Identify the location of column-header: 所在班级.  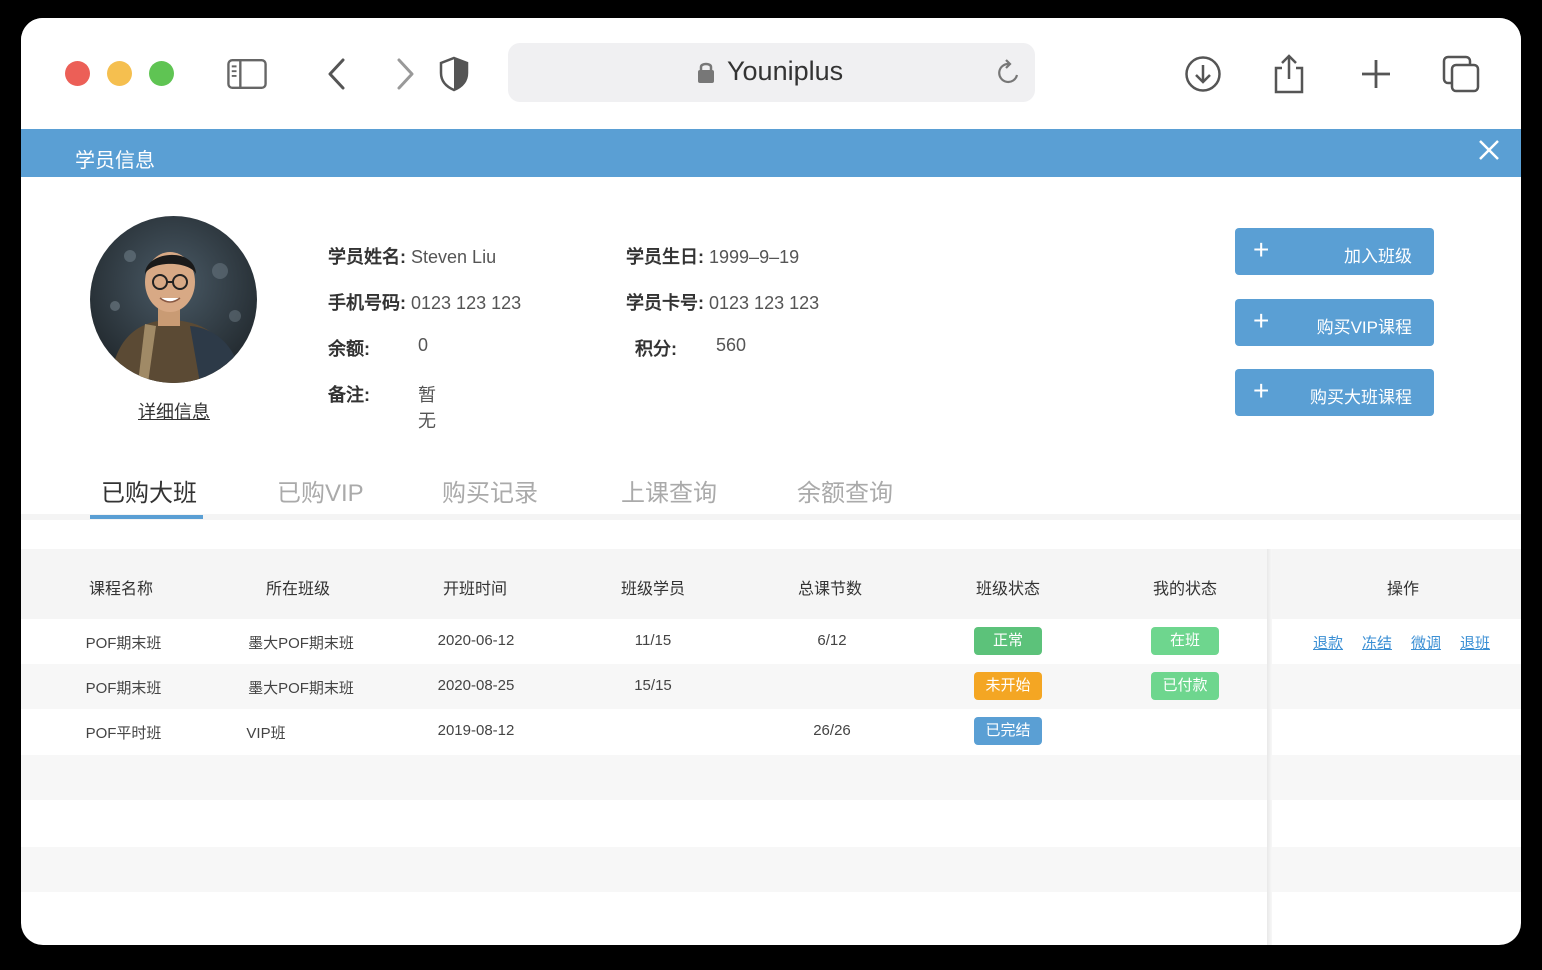
(297, 589).